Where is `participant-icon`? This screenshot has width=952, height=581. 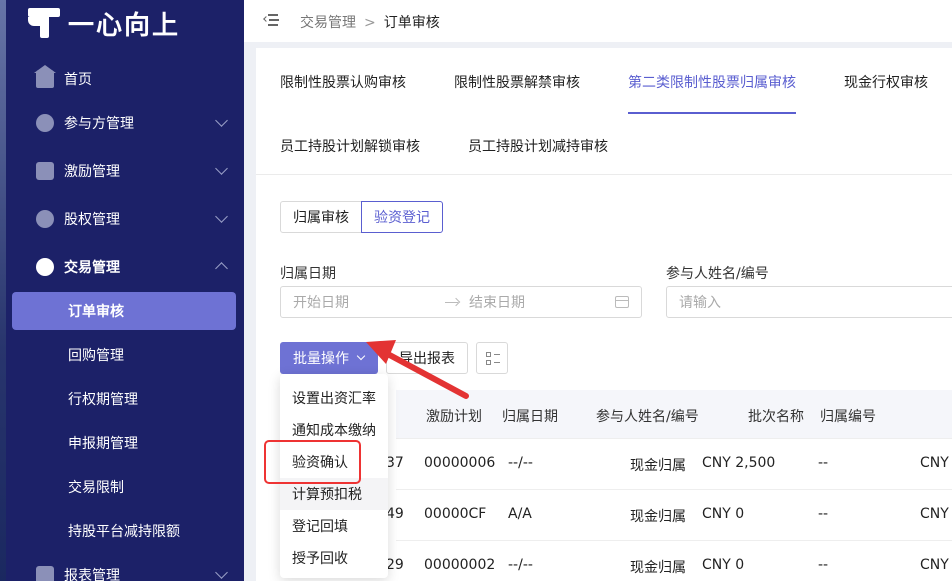 participant-icon is located at coordinates (45, 123).